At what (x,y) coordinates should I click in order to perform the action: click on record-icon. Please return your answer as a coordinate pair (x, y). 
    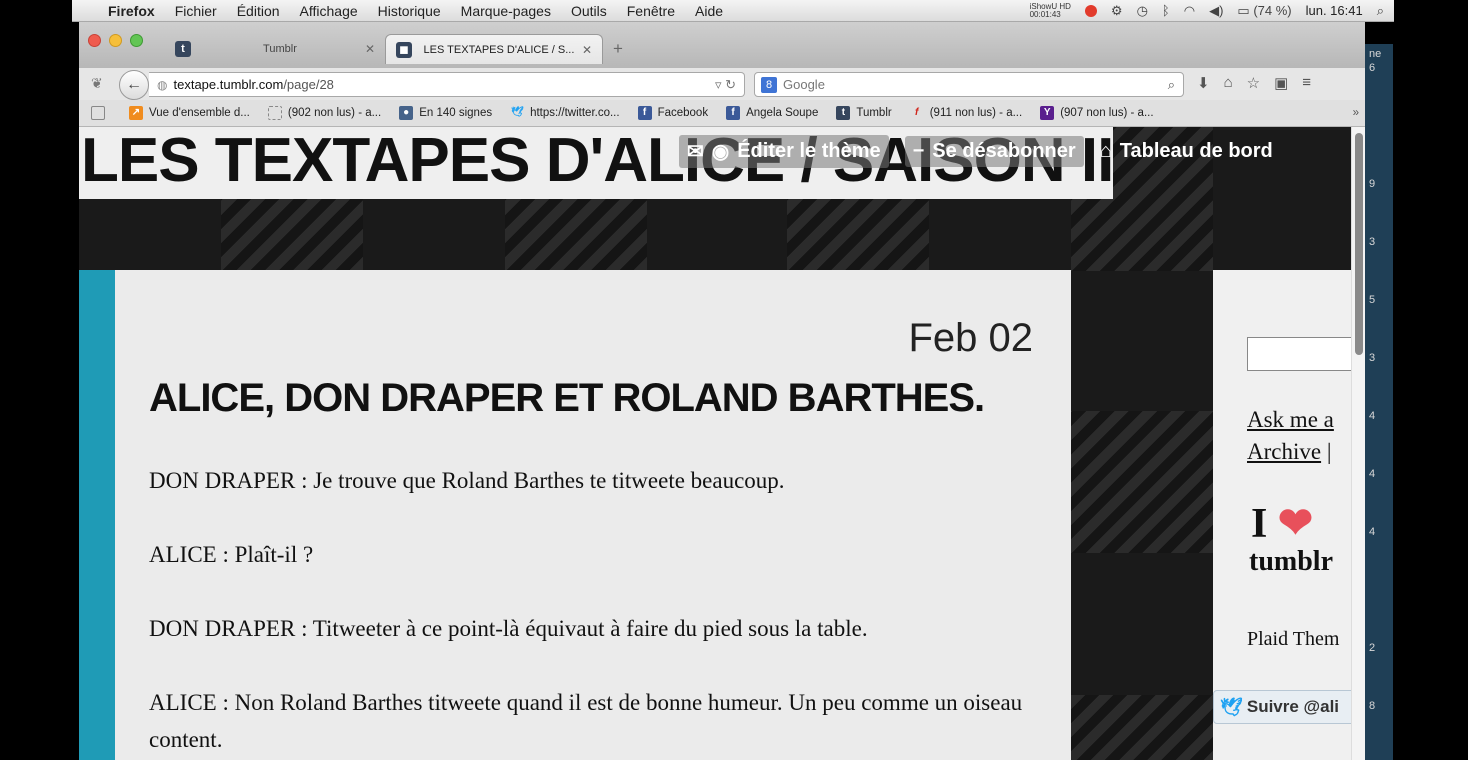
    Looking at the image, I should click on (1090, 10).